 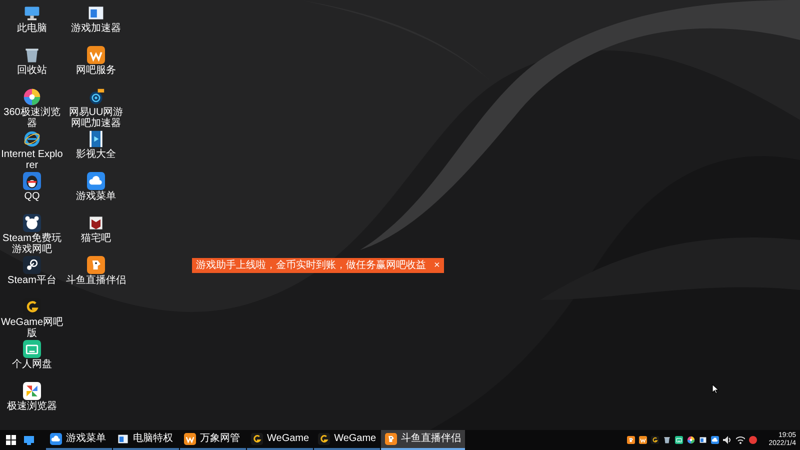 I want to click on desktop-icon-label: 游戏加速器, so click(x=96, y=28).